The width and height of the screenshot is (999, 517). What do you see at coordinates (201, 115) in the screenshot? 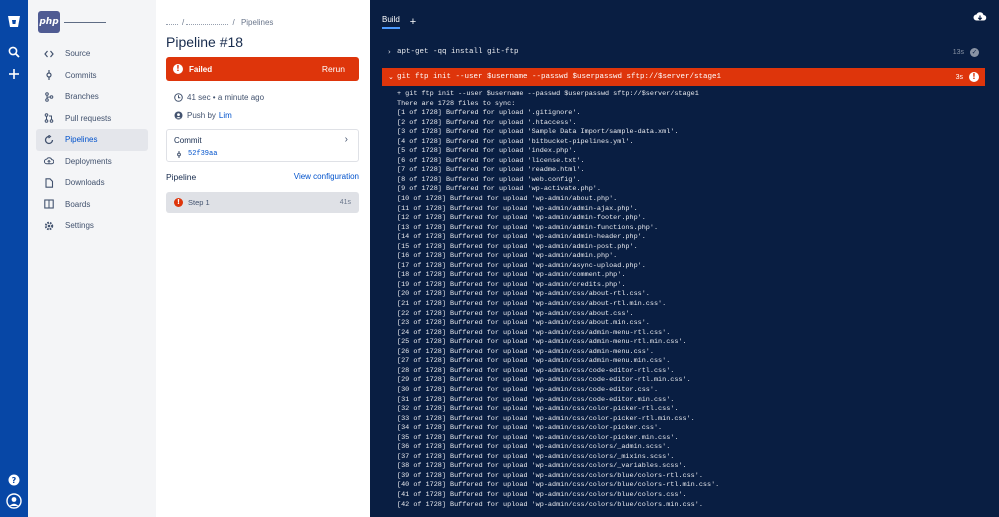
I see `push-by-text: Push by` at bounding box center [201, 115].